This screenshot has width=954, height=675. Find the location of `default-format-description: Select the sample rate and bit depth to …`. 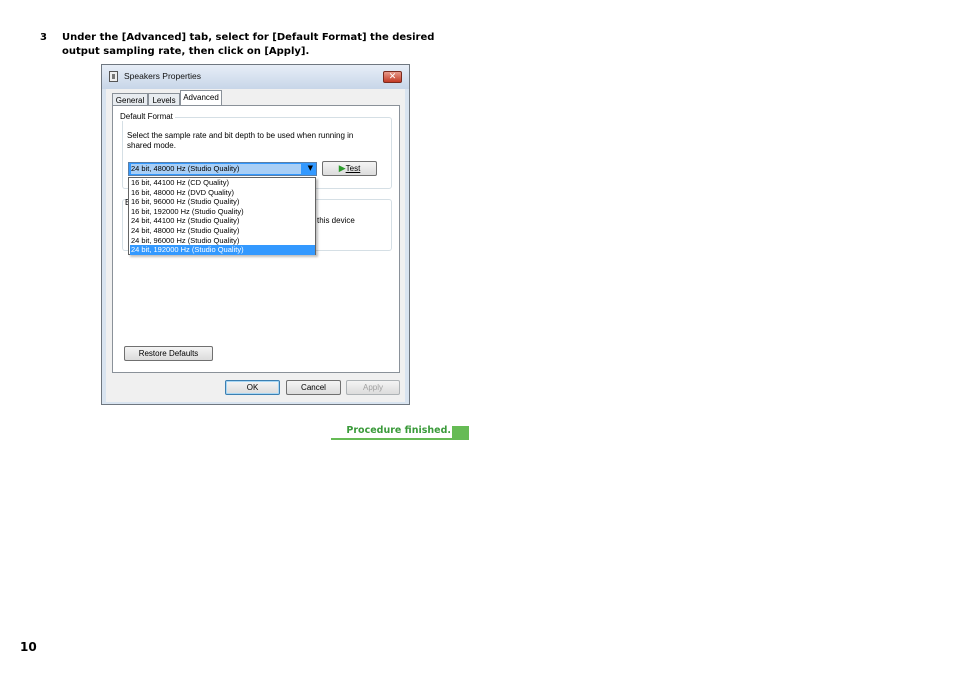

default-format-description: Select the sample rate and bit depth to … is located at coordinates (240, 140).